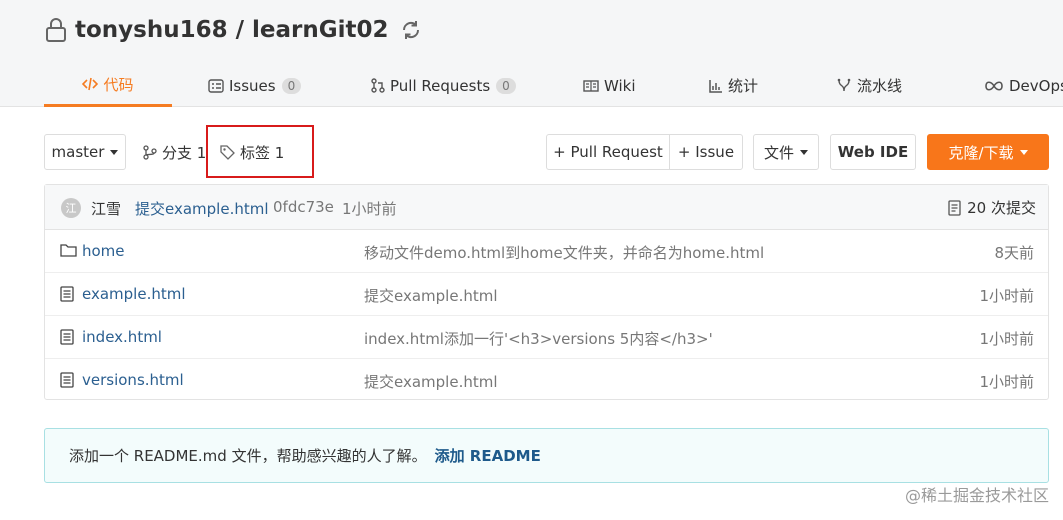  What do you see at coordinates (620, 85) in the screenshot?
I see `tab-label: Wiki` at bounding box center [620, 85].